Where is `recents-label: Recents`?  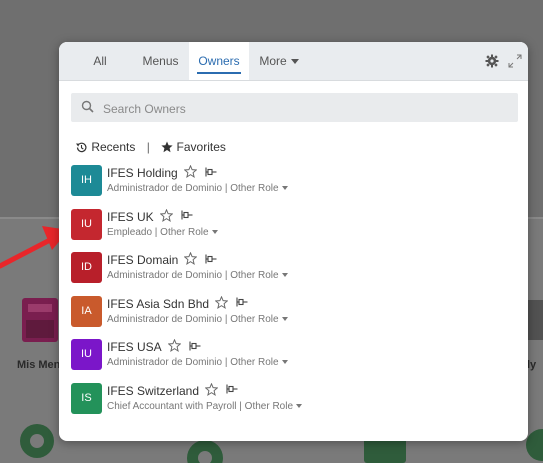
recents-label: Recents is located at coordinates (113, 147).